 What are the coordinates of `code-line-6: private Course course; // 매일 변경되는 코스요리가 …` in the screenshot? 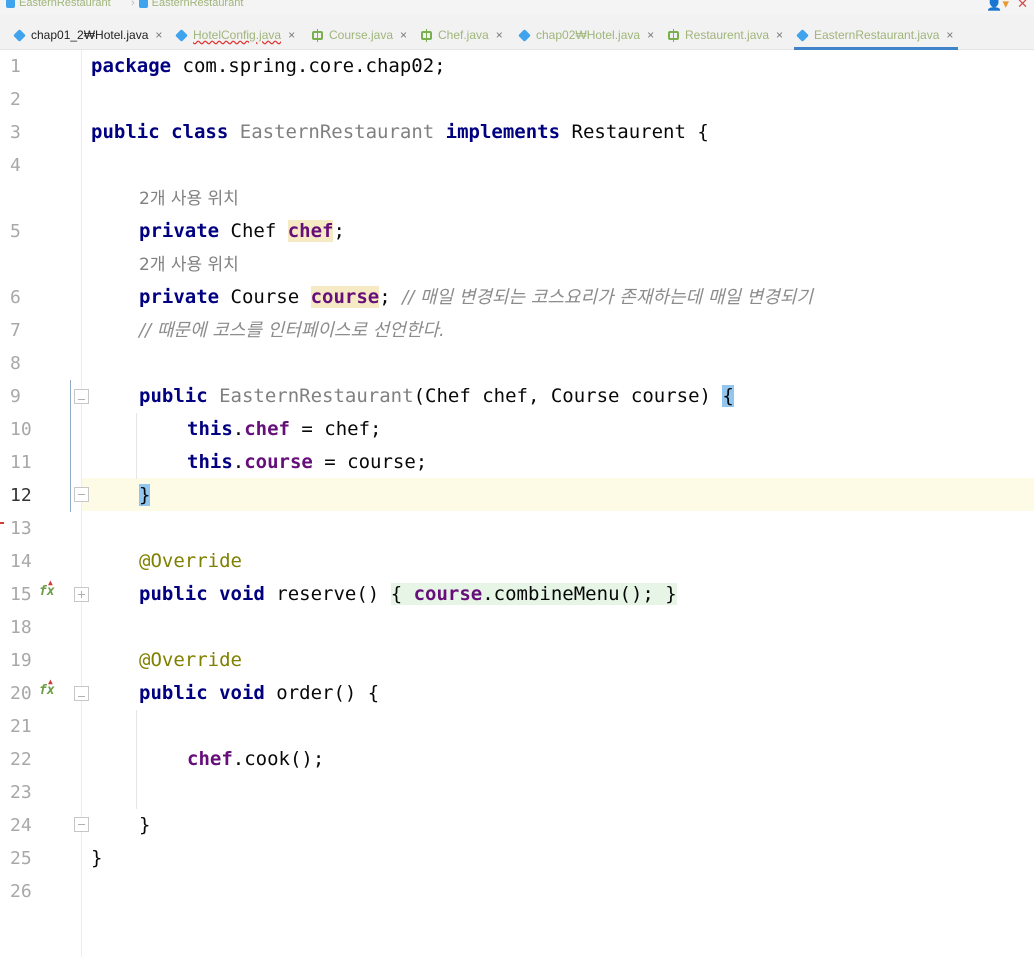 It's located at (476, 297).